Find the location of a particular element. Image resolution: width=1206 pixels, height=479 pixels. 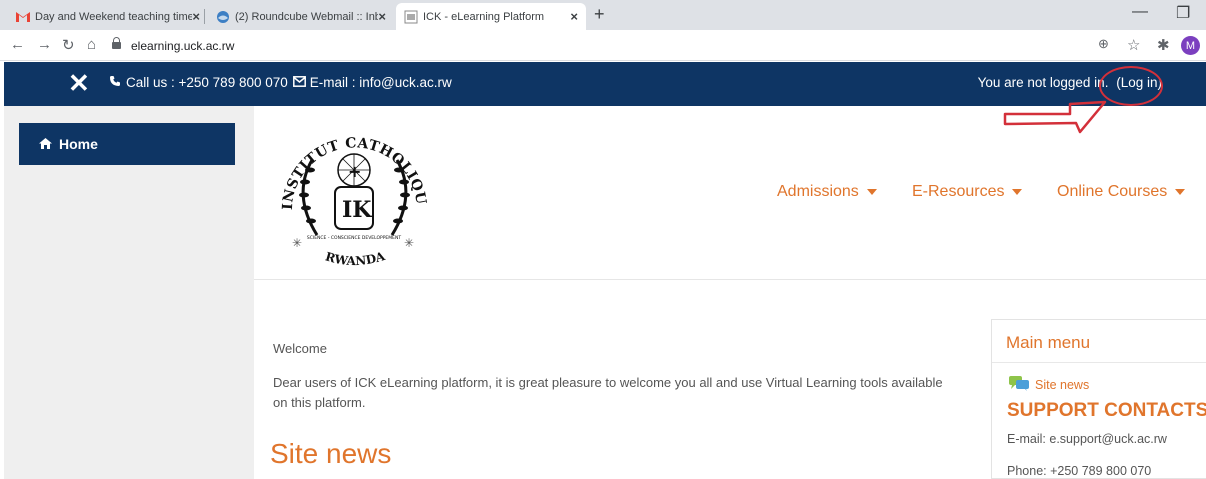

support-email: E-mail: e.support@uck.ac.rw is located at coordinates (1087, 439).